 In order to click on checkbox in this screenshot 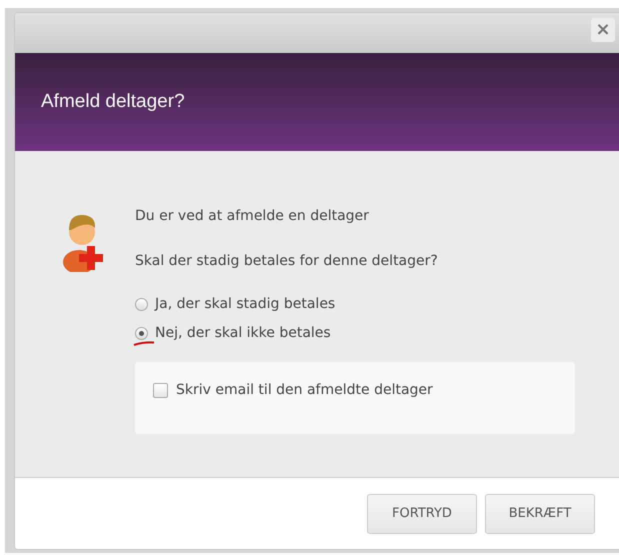, I will do `click(160, 390)`.